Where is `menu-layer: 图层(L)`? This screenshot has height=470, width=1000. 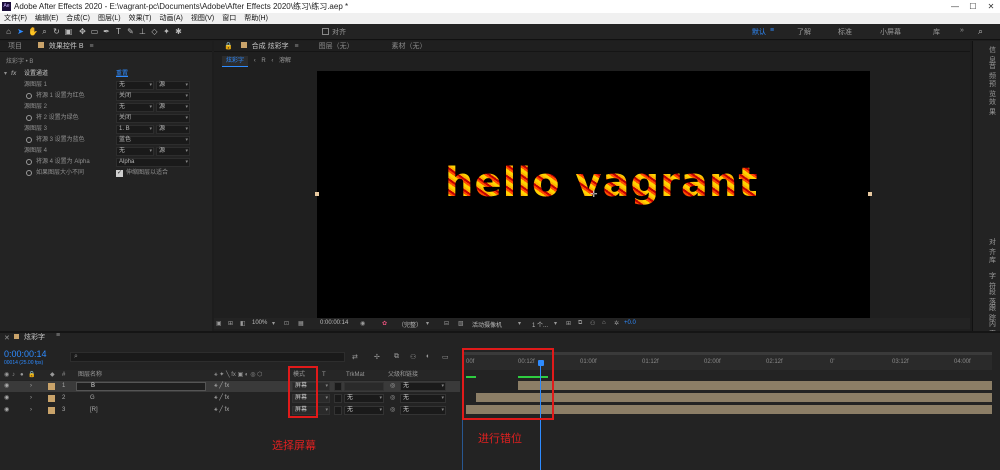
menu-layer: 图层(L) is located at coordinates (109, 18).